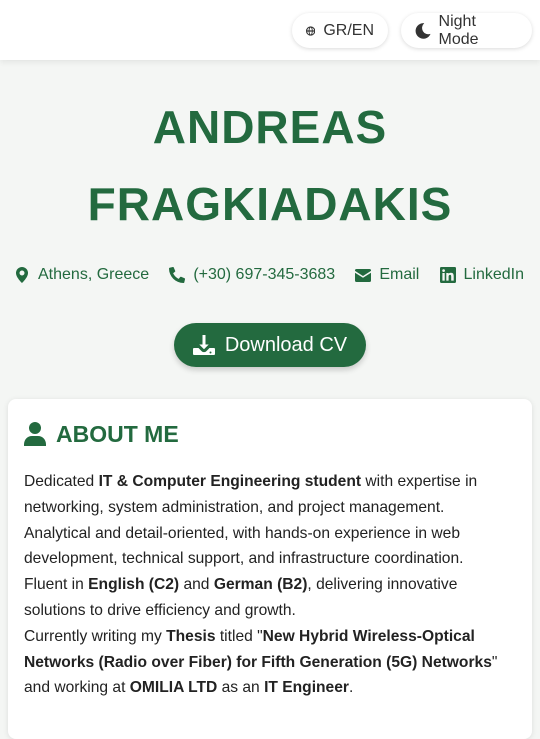  What do you see at coordinates (241, 688) in the screenshot?
I see `text-run: as an` at bounding box center [241, 688].